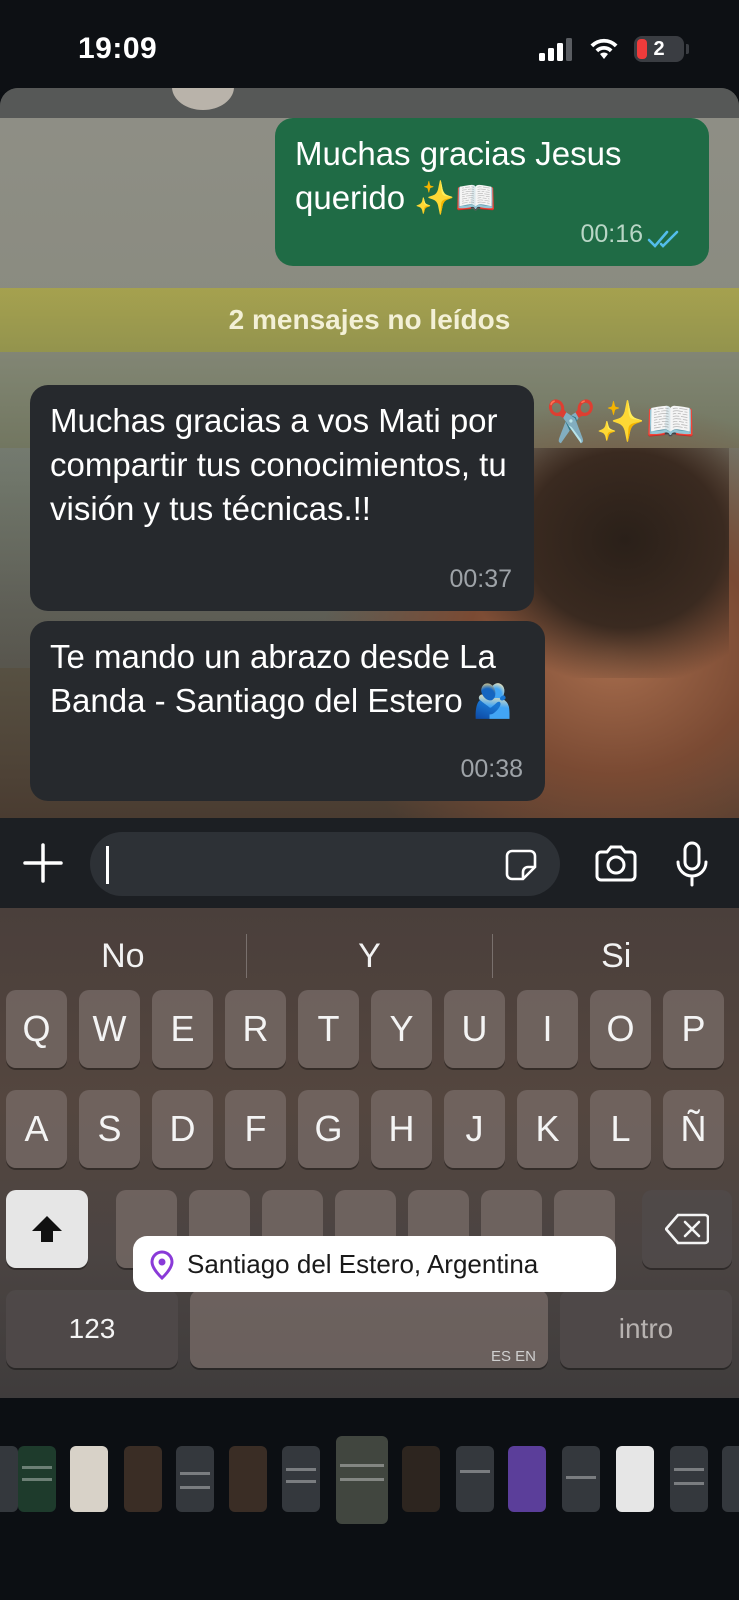 The width and height of the screenshot is (739, 1600). I want to click on key-l: L, so click(620, 1129).